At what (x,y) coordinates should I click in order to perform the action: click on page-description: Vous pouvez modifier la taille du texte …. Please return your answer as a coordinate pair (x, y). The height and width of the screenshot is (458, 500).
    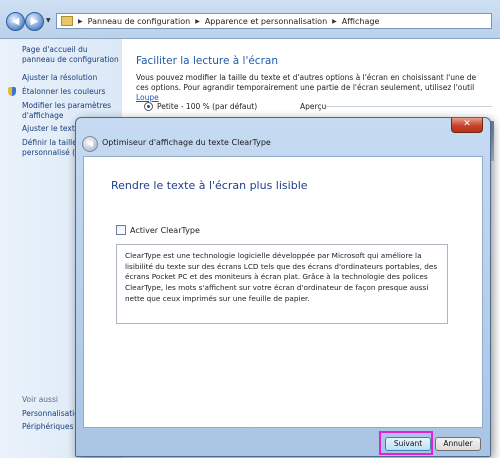
    Looking at the image, I should click on (312, 88).